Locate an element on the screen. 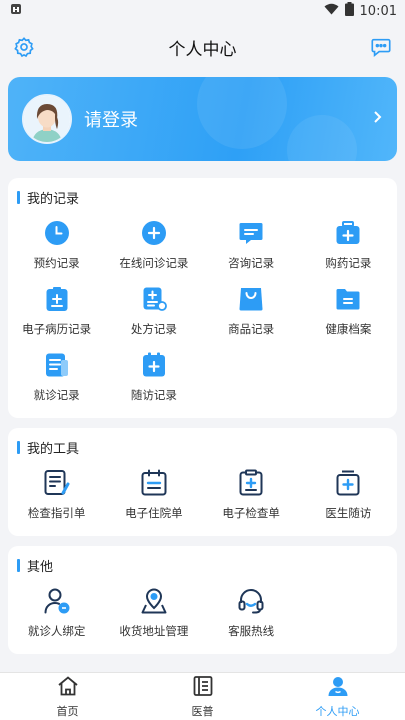 This screenshot has width=405, height=720. medicine-box-icon is located at coordinates (348, 233).